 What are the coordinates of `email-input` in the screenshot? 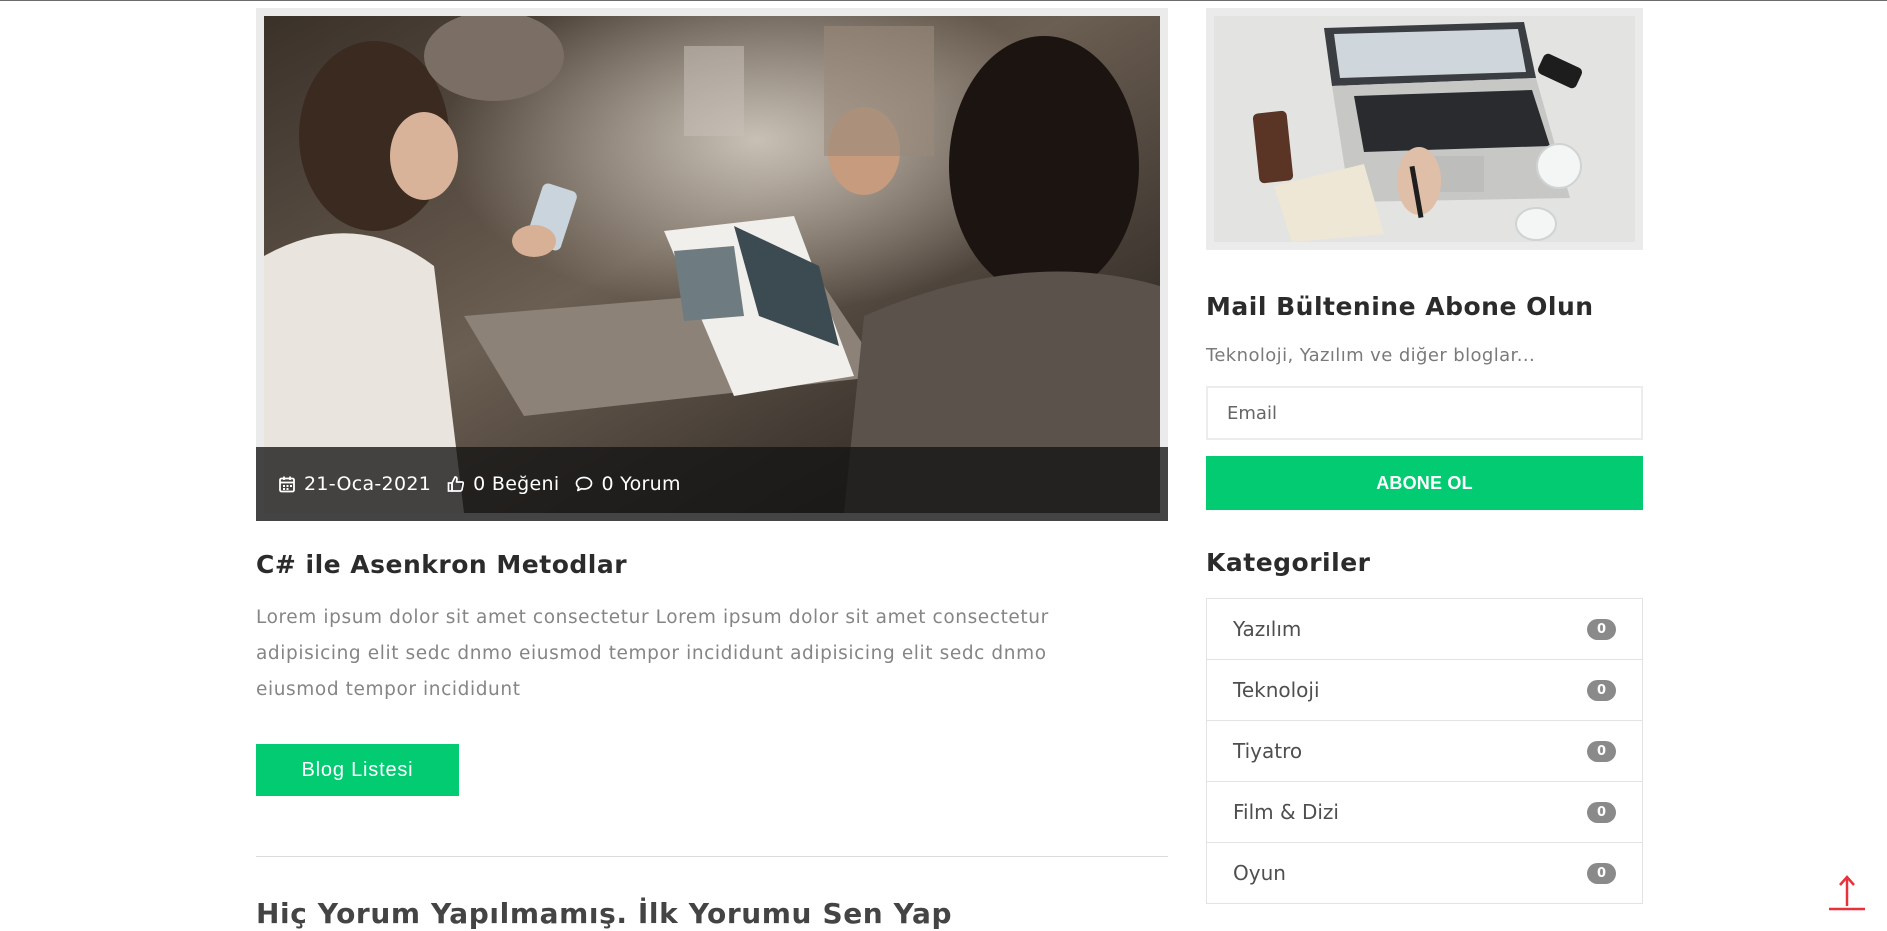 It's located at (1424, 413).